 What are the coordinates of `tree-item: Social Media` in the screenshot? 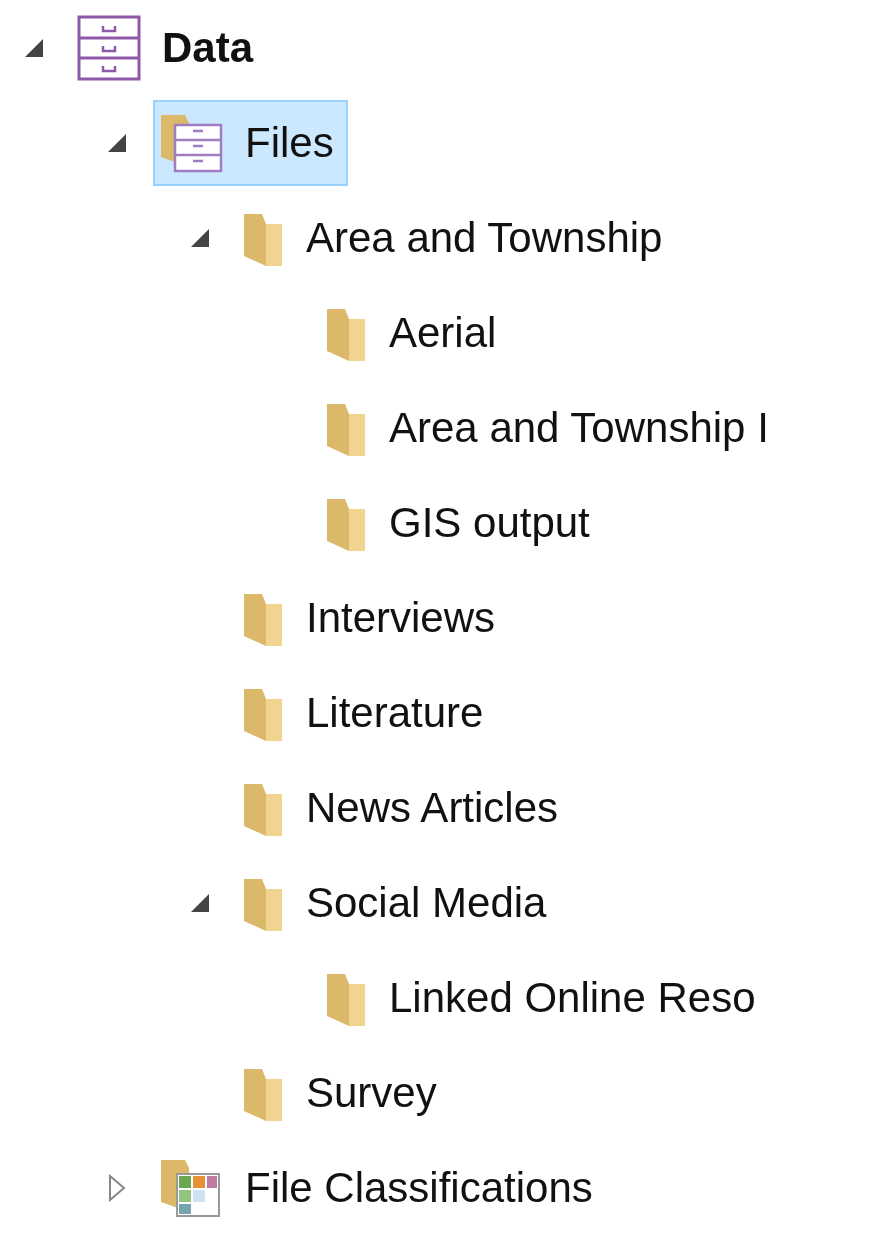 It's located at (398, 902).